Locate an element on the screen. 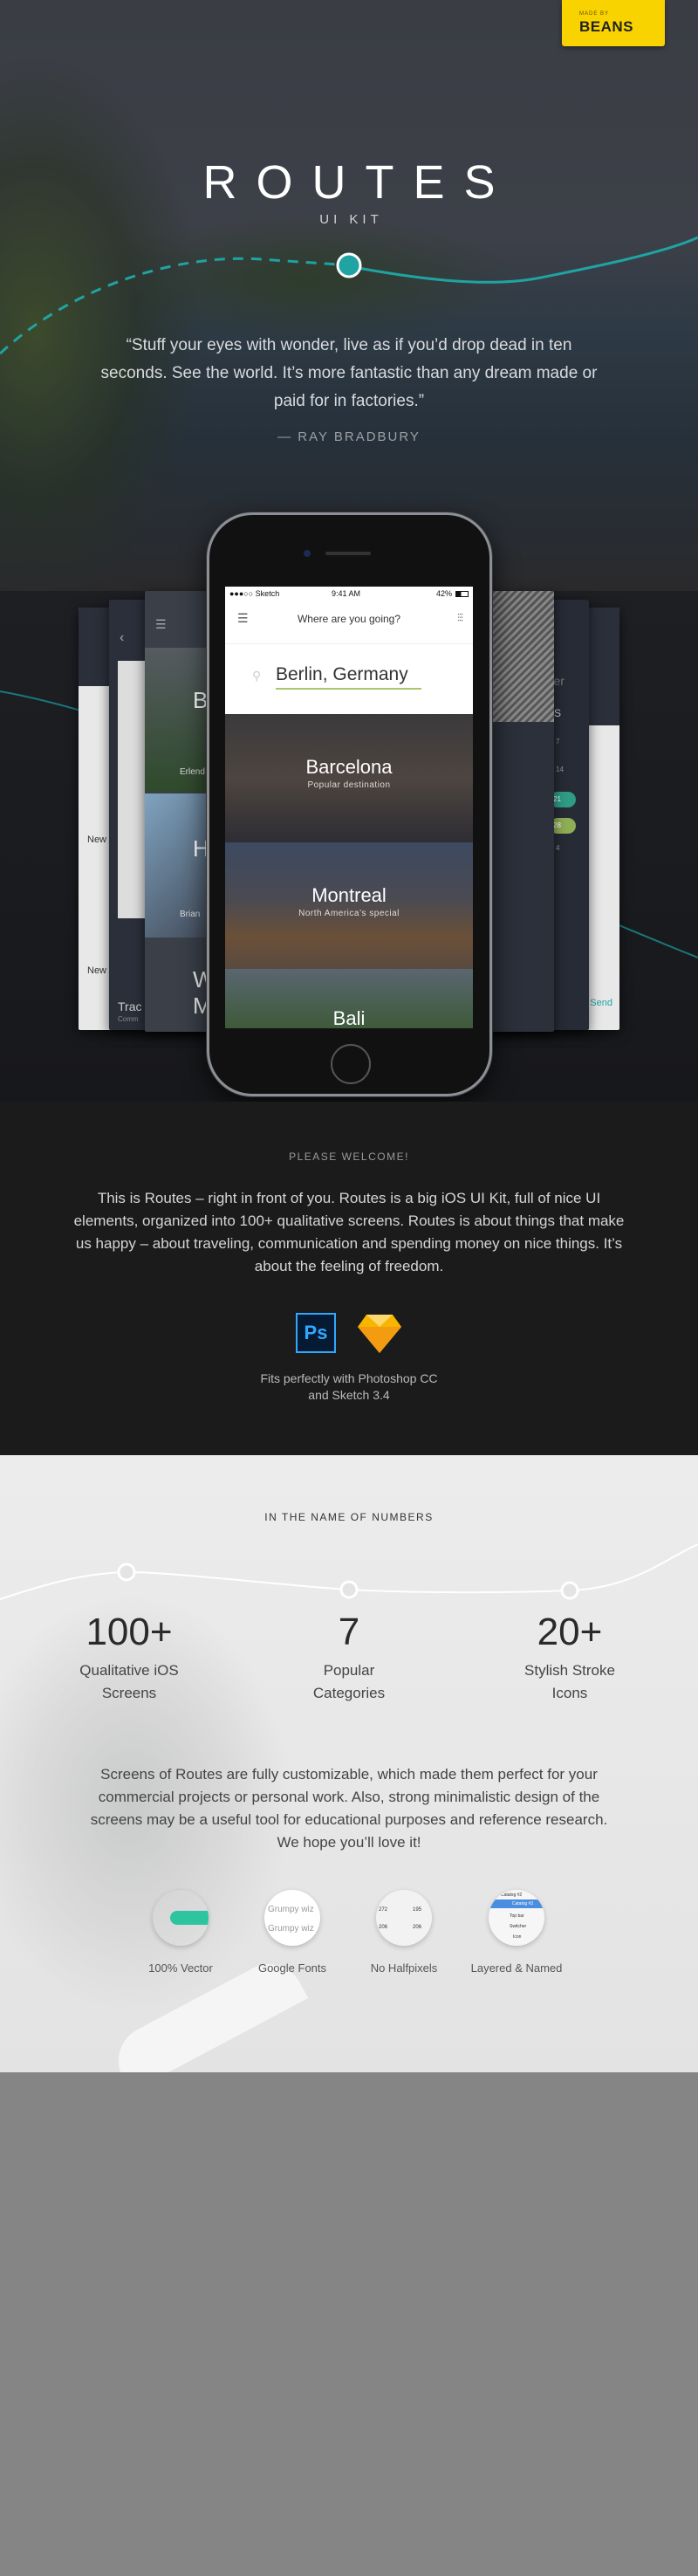 The height and width of the screenshot is (2576, 698). made-by-beans-badge: MADE BY BEANS is located at coordinates (613, 23).